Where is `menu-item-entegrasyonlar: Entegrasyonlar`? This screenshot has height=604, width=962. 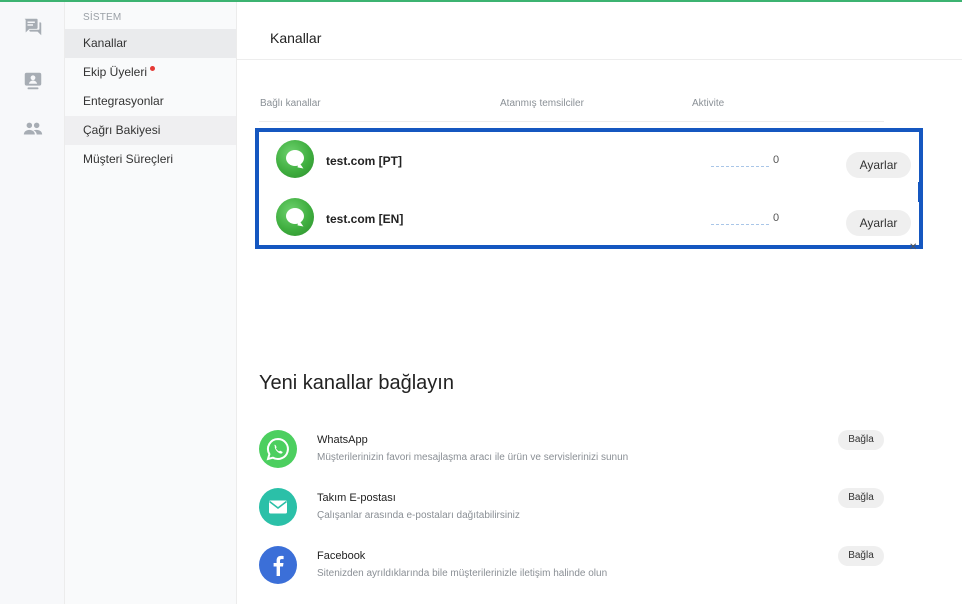
menu-item-entegrasyonlar: Entegrasyonlar is located at coordinates (150, 101).